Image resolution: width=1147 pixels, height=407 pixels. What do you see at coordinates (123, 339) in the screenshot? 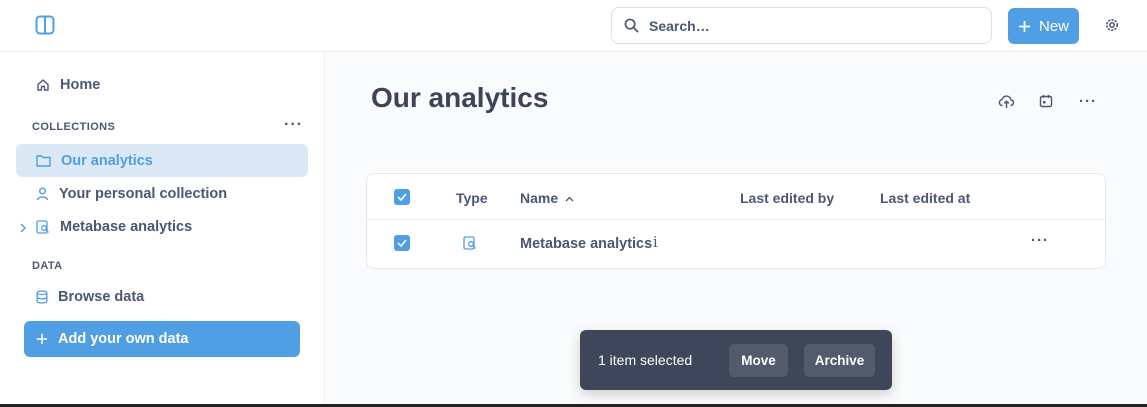
I see `add-data-label: Add your own data` at bounding box center [123, 339].